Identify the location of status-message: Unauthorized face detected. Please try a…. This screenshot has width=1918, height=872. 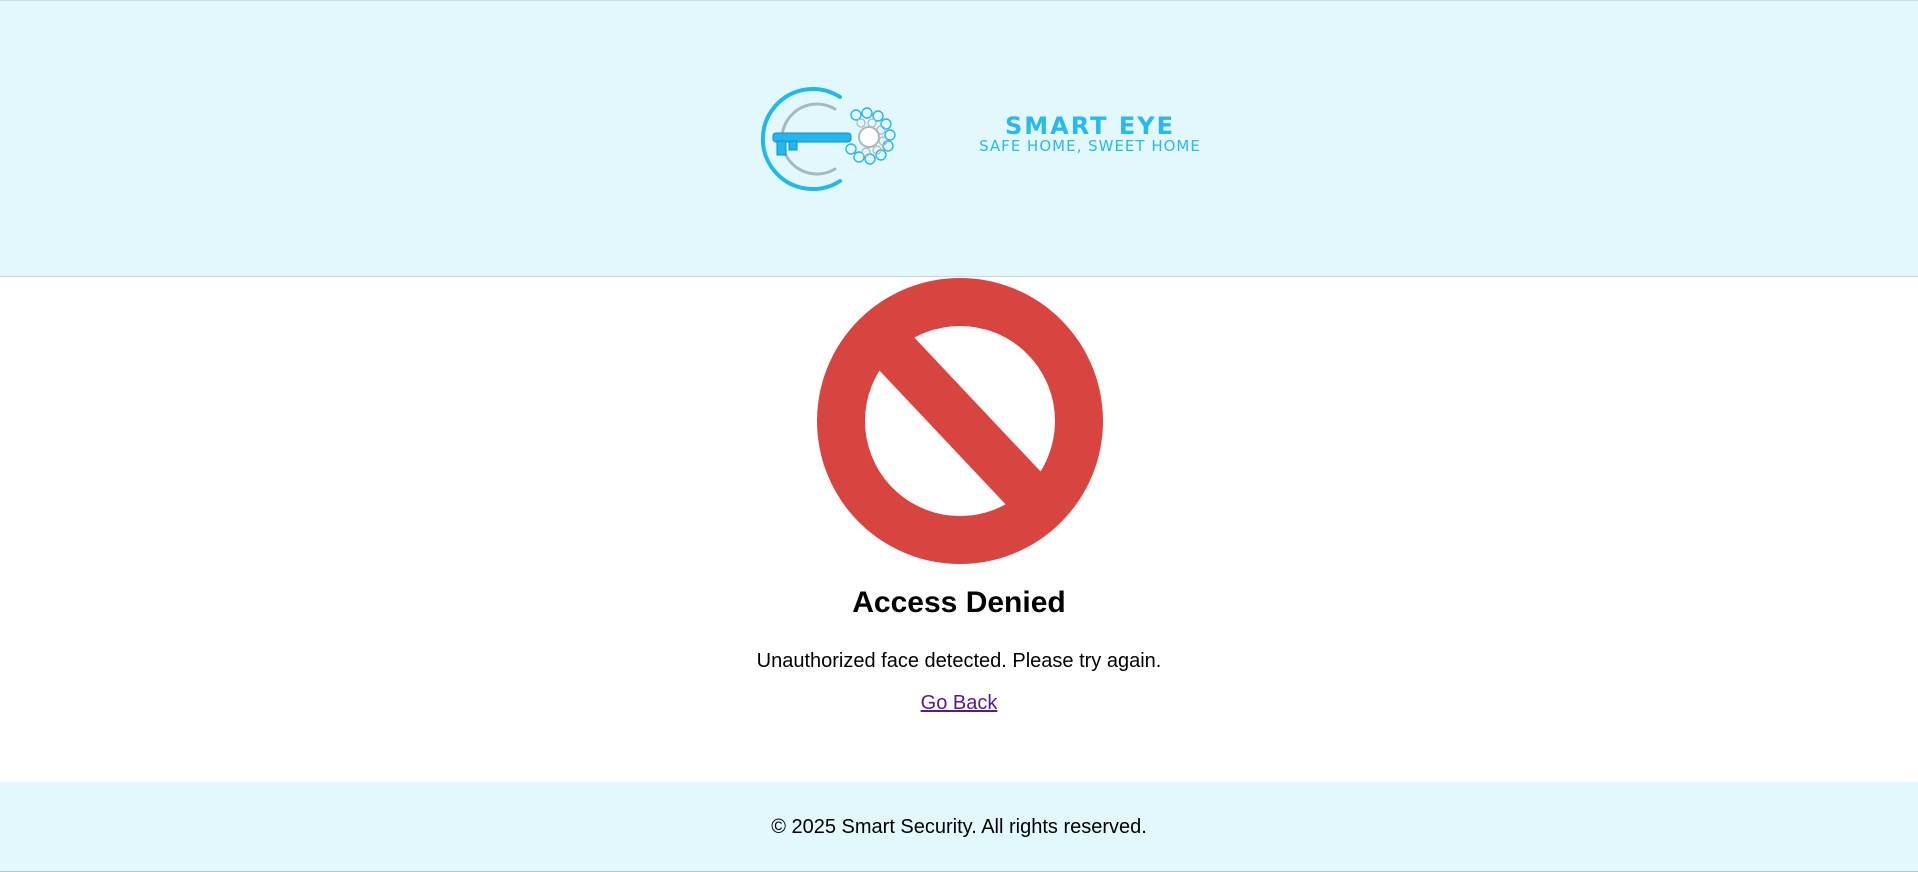
(959, 661).